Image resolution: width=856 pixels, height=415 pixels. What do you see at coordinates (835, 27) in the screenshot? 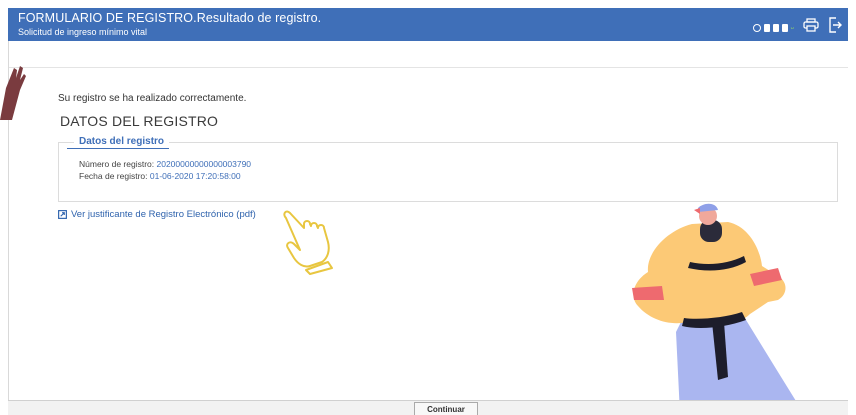
I see `exit-icon` at bounding box center [835, 27].